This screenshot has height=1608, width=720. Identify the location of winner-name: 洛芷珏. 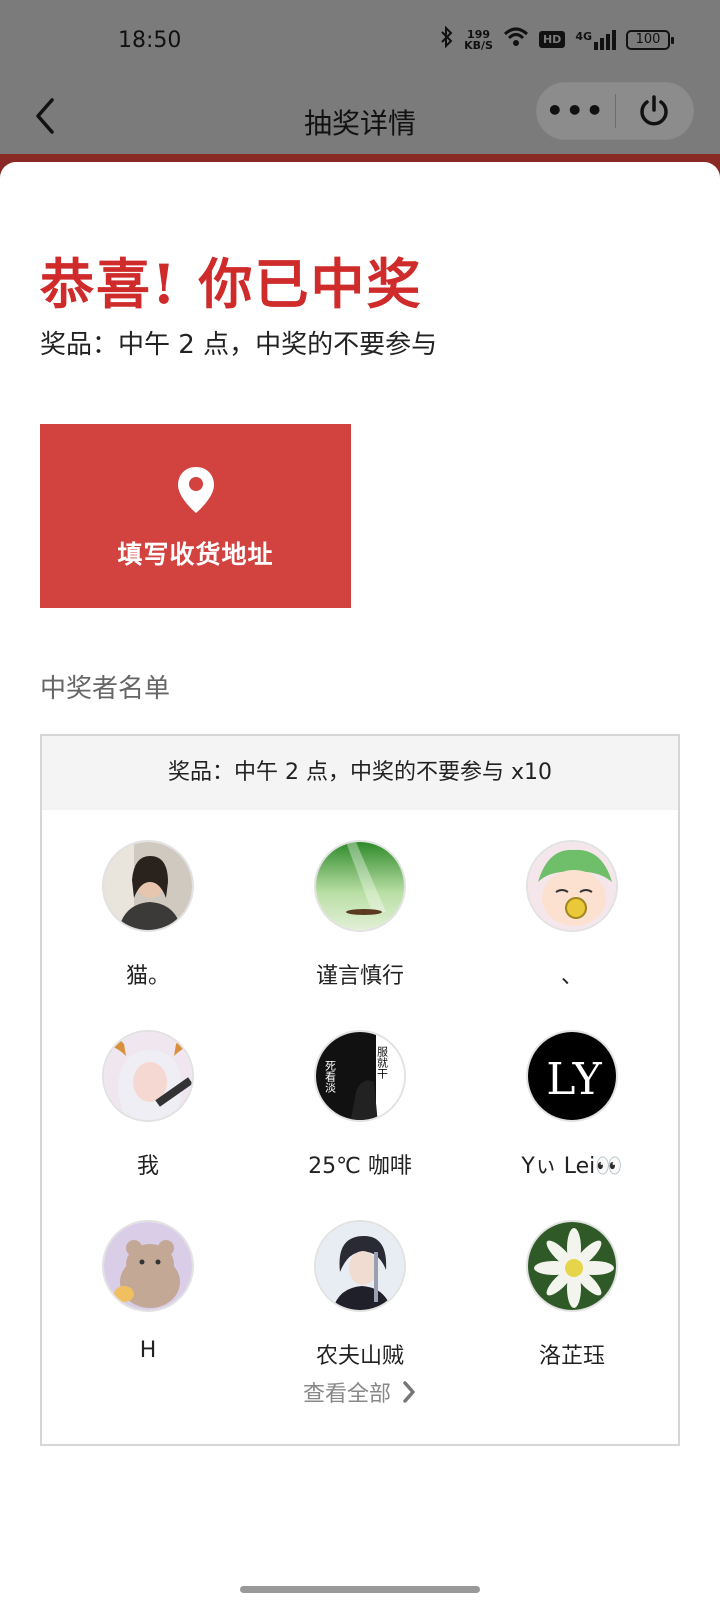
(571, 1356).